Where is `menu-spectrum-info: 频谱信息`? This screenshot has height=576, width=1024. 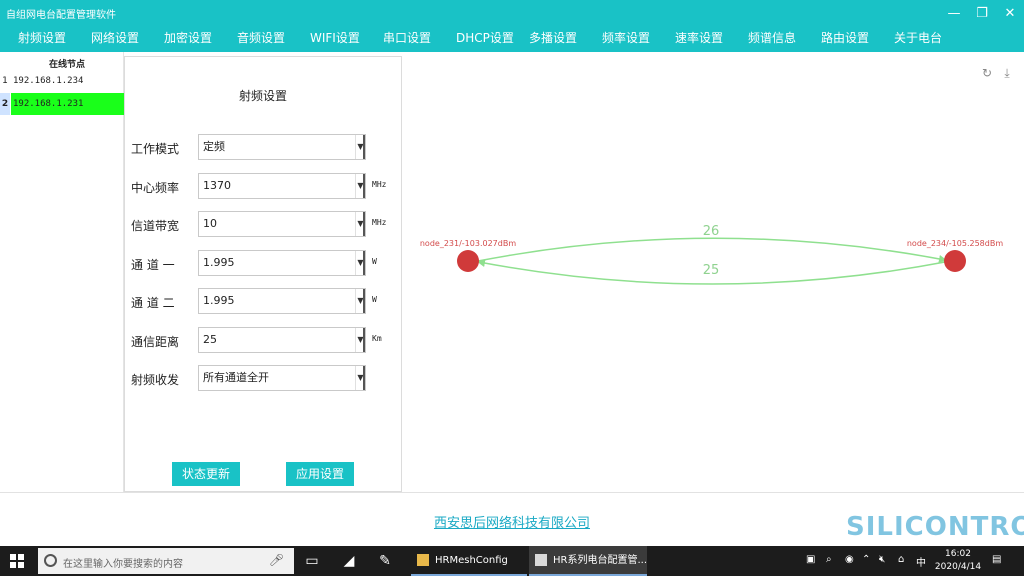
menu-spectrum-info: 频谱信息 is located at coordinates (772, 37).